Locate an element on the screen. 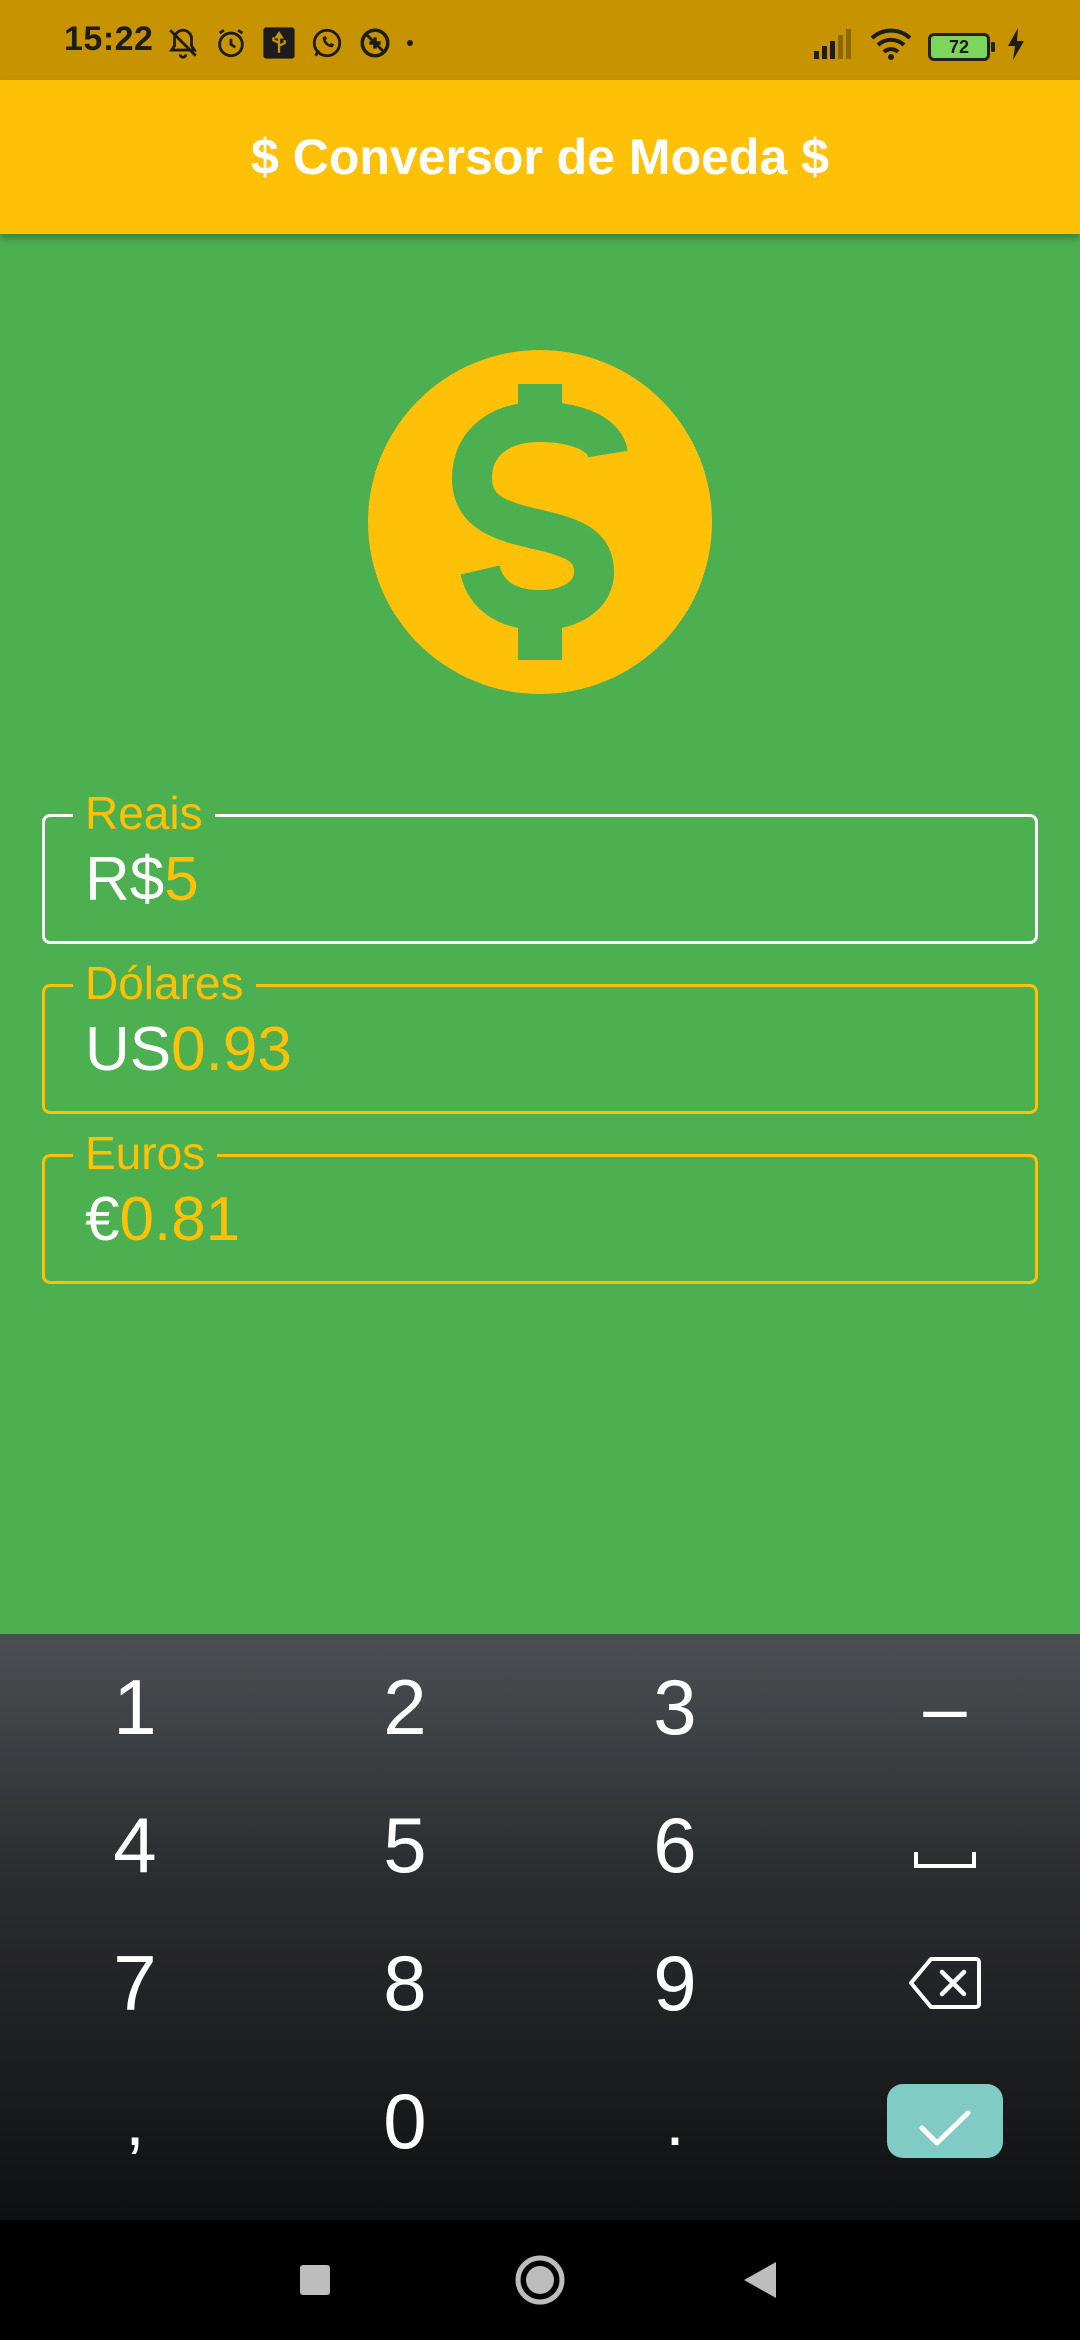  notification-icons is located at coordinates (290, 45).